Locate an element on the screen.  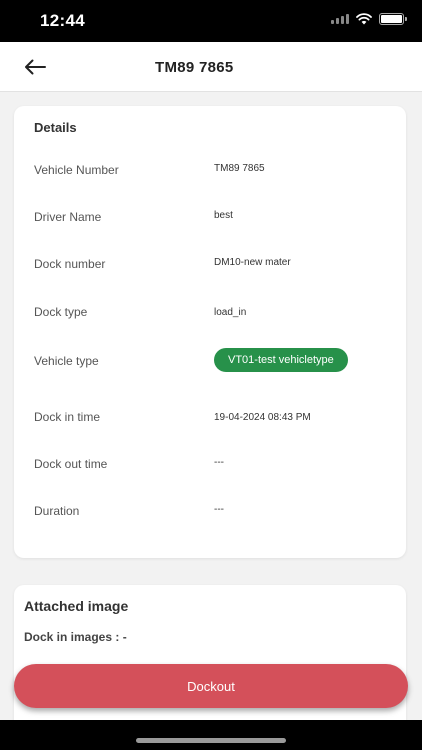
home-indicator is located at coordinates (211, 740).